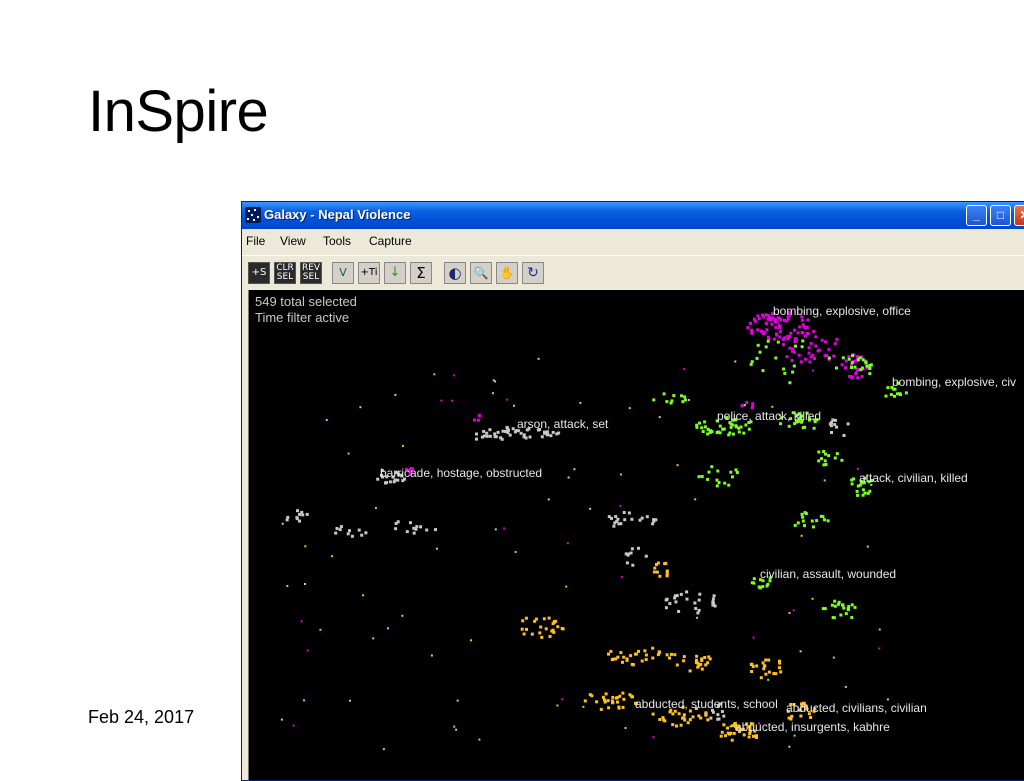  Describe the element at coordinates (842, 311) in the screenshot. I see `topic-label: bombing, explosive, office` at that location.